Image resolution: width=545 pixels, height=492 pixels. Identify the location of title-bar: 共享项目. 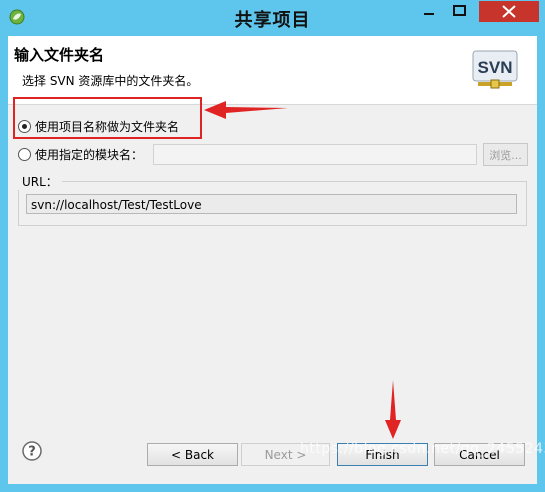
(272, 17).